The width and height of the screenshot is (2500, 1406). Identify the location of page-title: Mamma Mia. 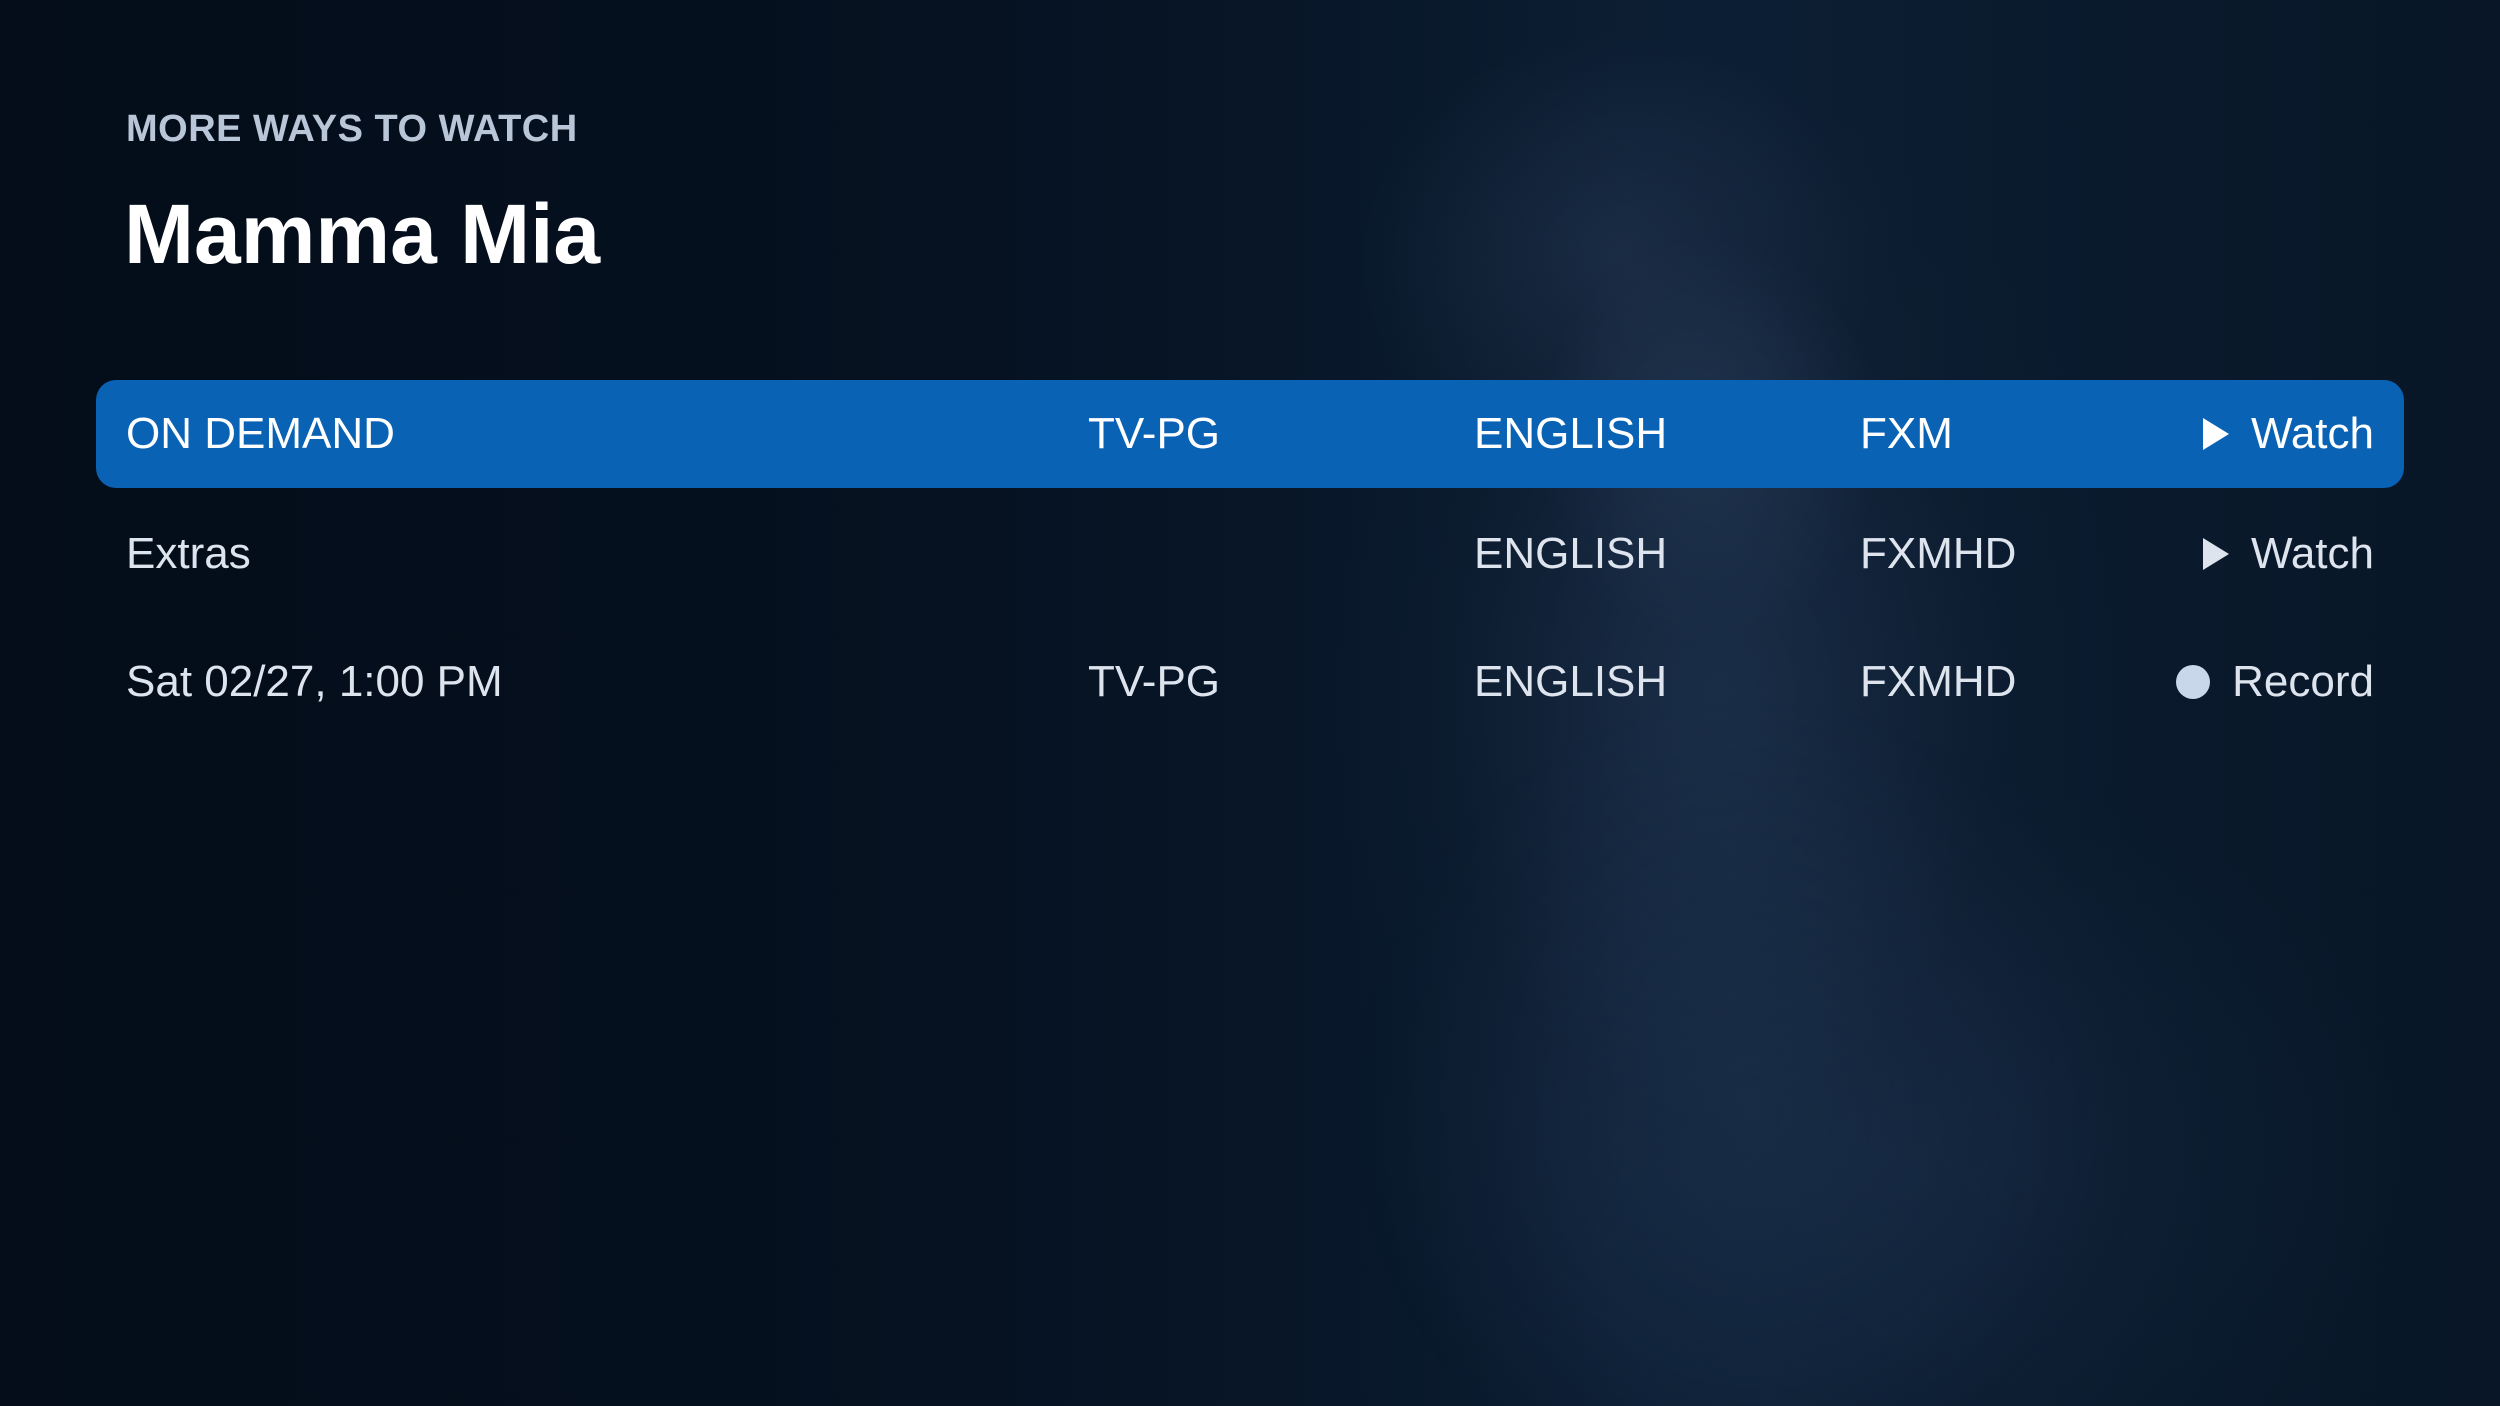
(362, 234).